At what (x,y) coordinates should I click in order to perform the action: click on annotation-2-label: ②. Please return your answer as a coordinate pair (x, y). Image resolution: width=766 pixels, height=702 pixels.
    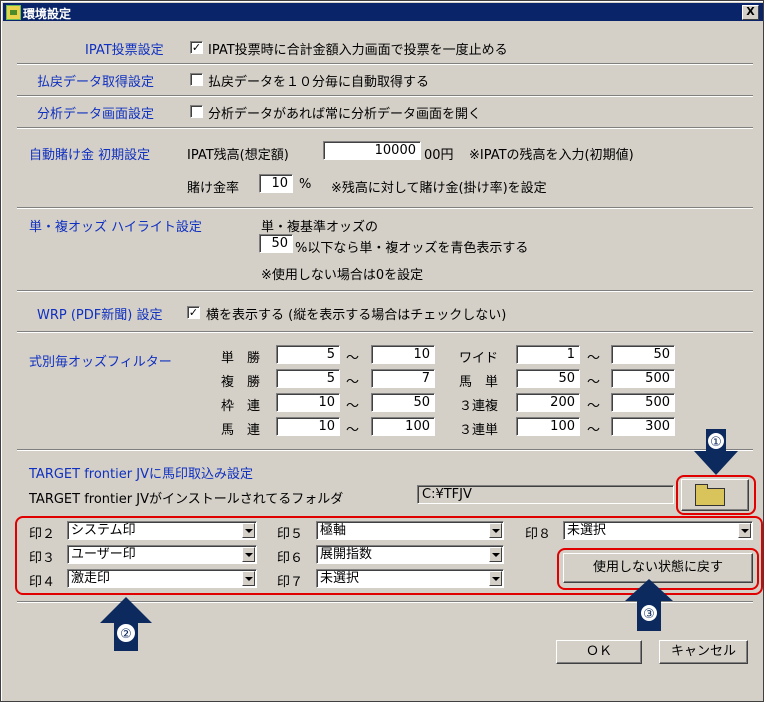
    Looking at the image, I should click on (126, 634).